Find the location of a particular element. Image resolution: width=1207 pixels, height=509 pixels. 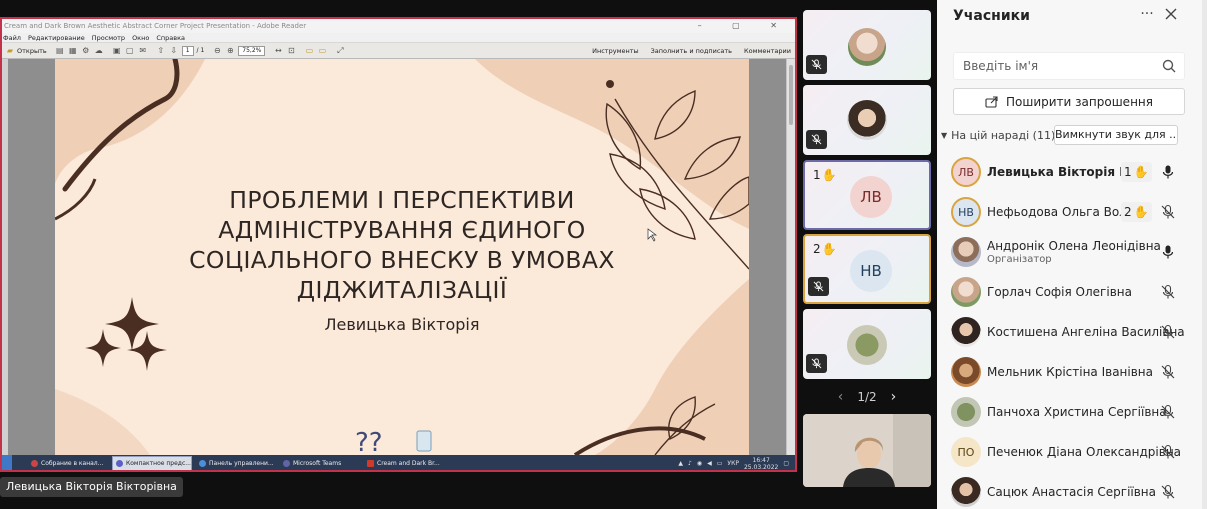

participant-name: Печенюк Діана Олександрівна is located at coordinates (1084, 452).